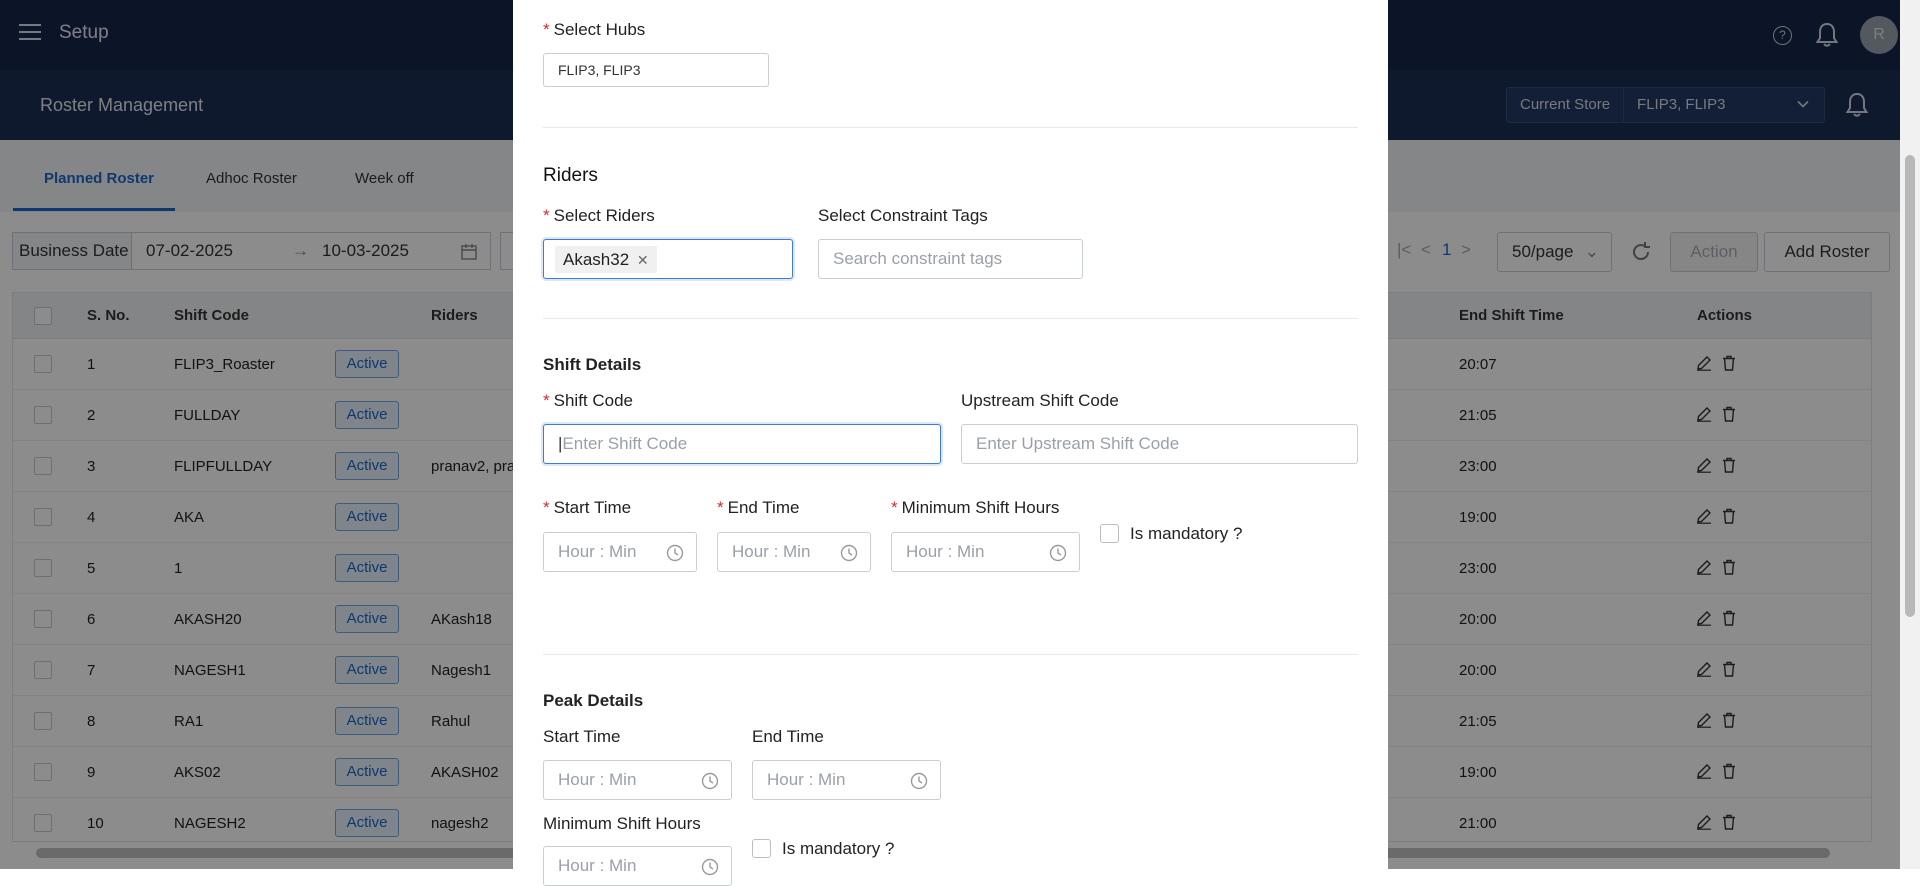 The height and width of the screenshot is (886, 1920). What do you see at coordinates (606, 259) in the screenshot?
I see `rider-tag: Akash32 ✕` at bounding box center [606, 259].